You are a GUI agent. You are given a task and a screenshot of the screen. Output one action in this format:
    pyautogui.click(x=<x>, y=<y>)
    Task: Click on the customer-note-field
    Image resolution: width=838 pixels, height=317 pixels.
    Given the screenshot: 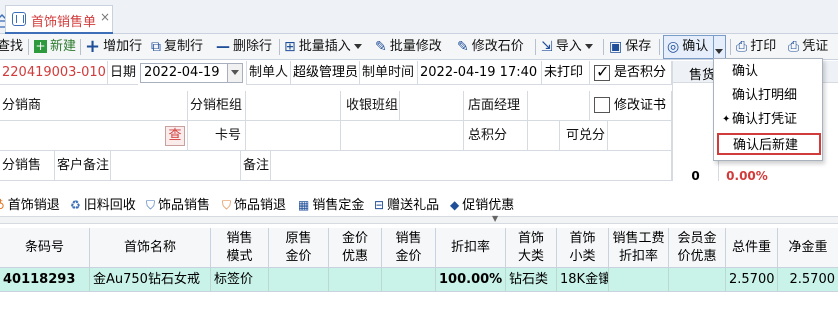 What is the action you would take?
    pyautogui.click(x=176, y=166)
    